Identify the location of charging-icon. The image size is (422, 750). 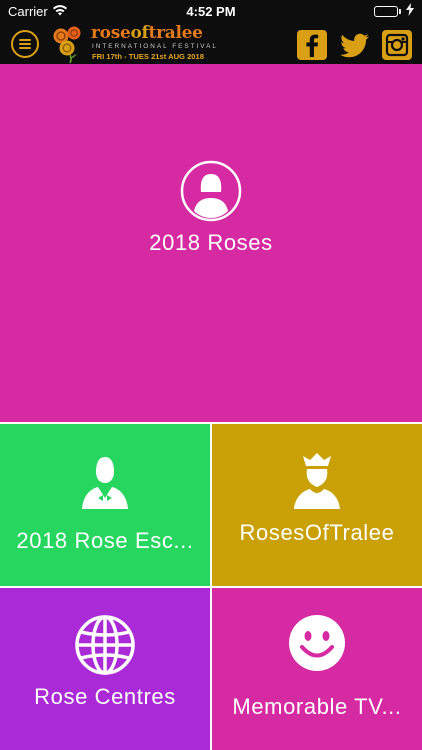
(410, 11).